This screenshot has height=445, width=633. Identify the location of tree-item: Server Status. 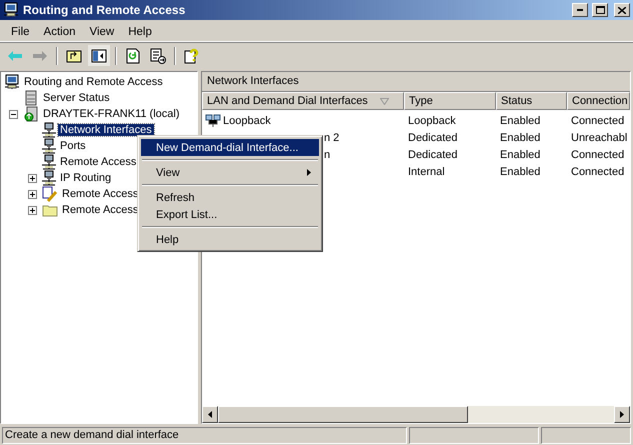
(76, 98).